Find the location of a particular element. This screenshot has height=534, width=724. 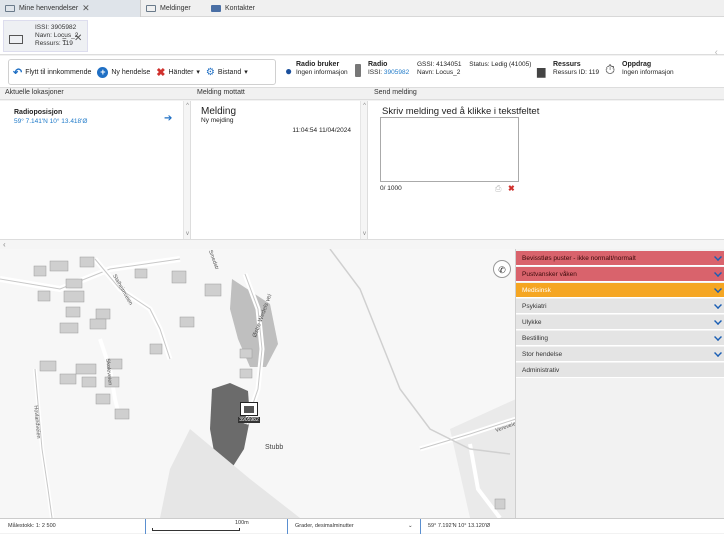

message-title: Melding is located at coordinates (219, 111).